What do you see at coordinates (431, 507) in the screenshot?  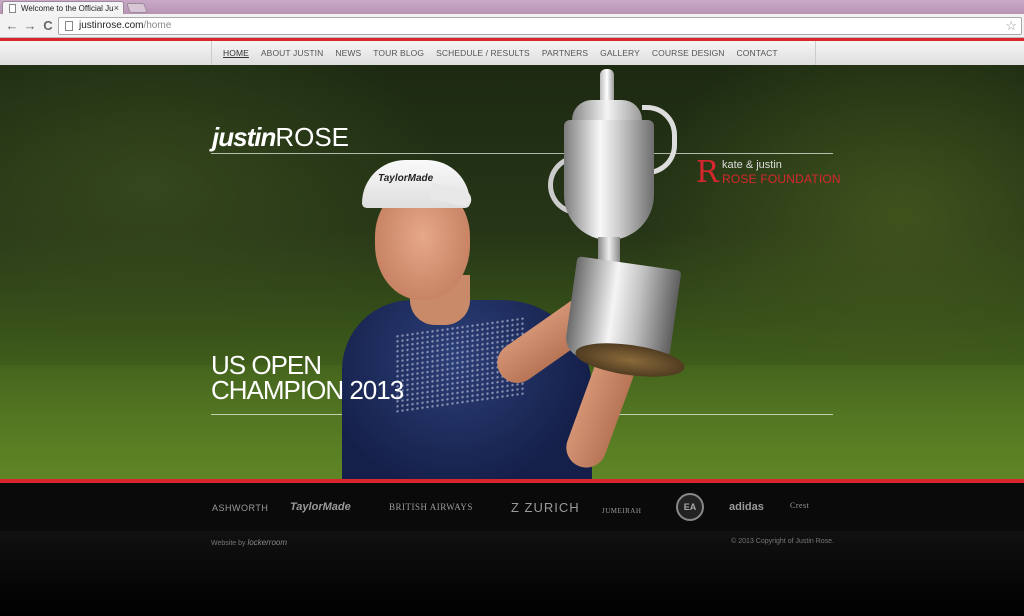 I see `partner-british-airways: BRITISH AIRWAYS` at bounding box center [431, 507].